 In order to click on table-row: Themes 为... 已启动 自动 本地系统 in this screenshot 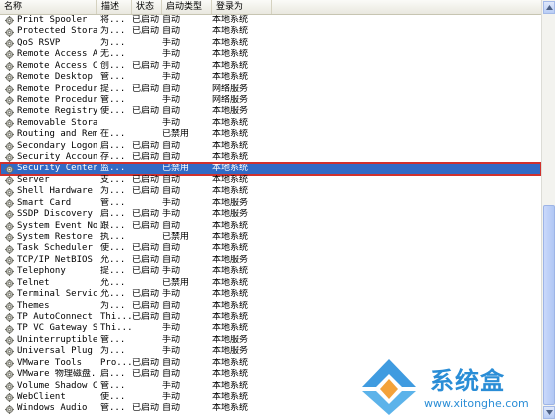, I will do `click(270, 306)`.